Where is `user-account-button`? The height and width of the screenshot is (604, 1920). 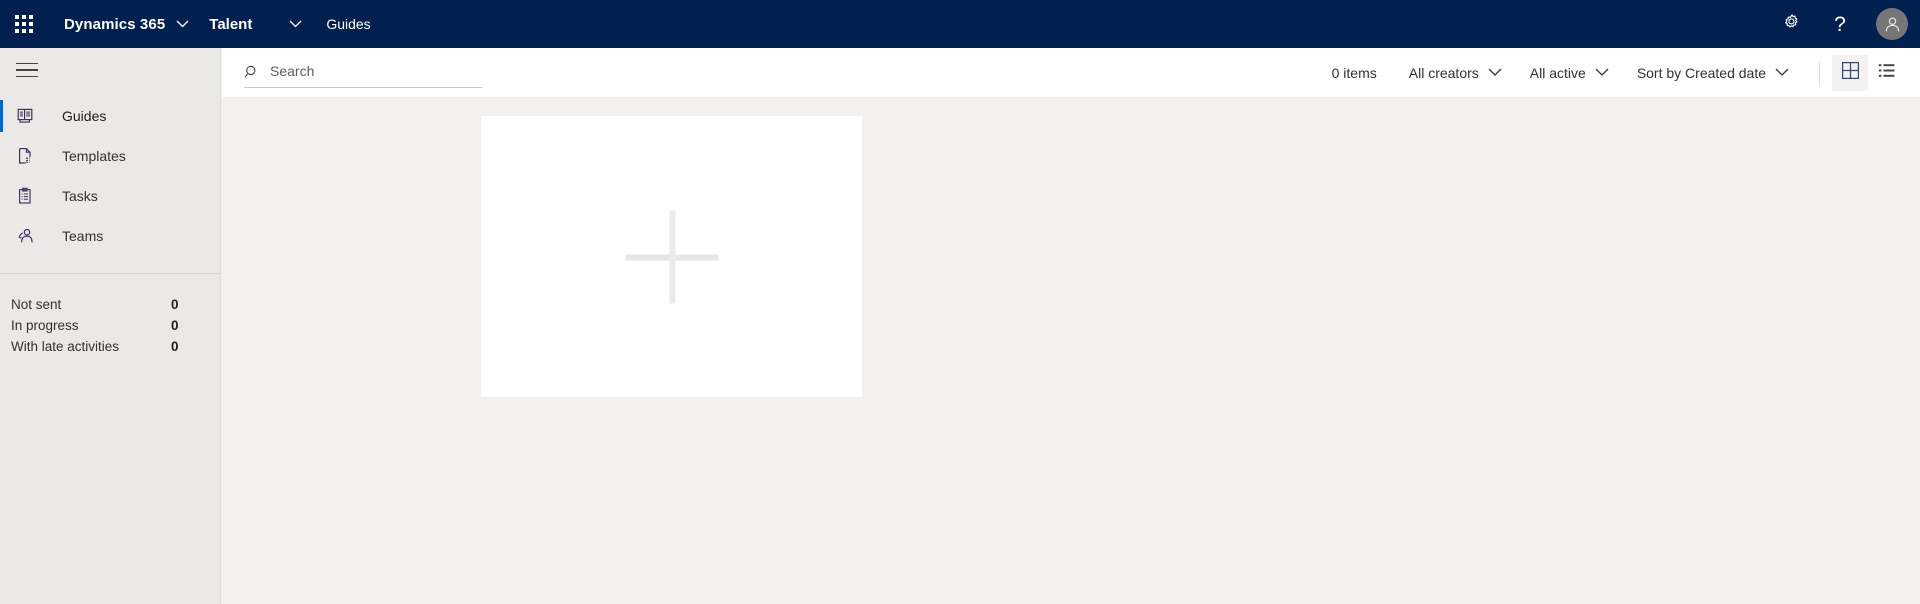 user-account-button is located at coordinates (1892, 24).